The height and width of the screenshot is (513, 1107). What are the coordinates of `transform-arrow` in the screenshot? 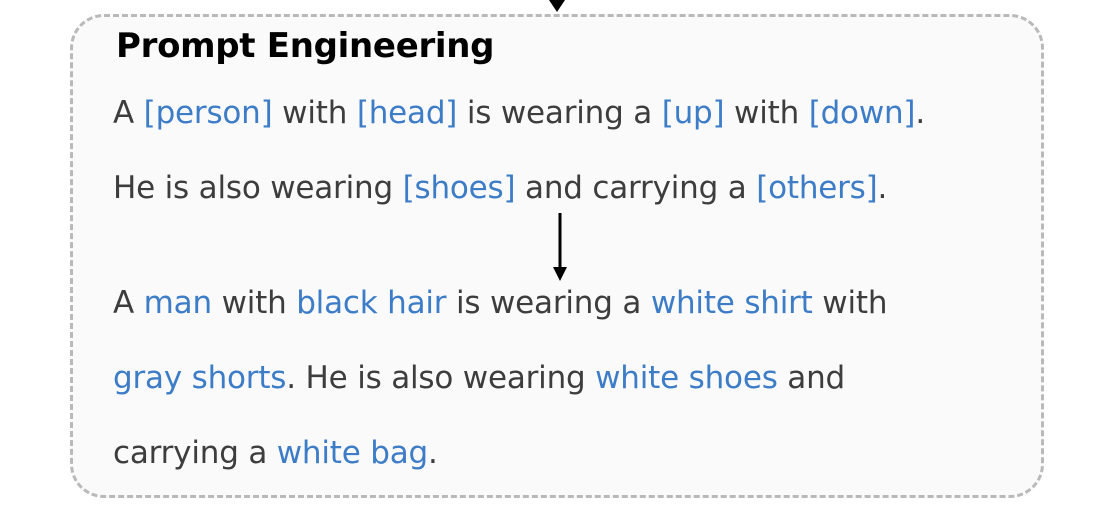 It's located at (560, 247).